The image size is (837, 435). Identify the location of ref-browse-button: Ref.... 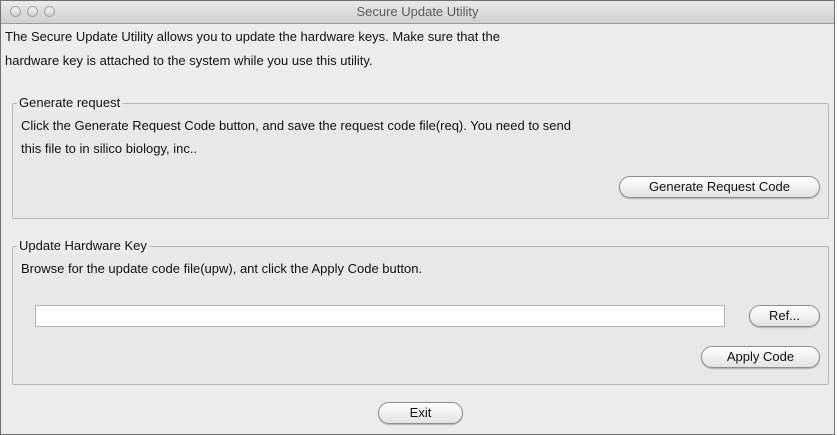
(784, 316).